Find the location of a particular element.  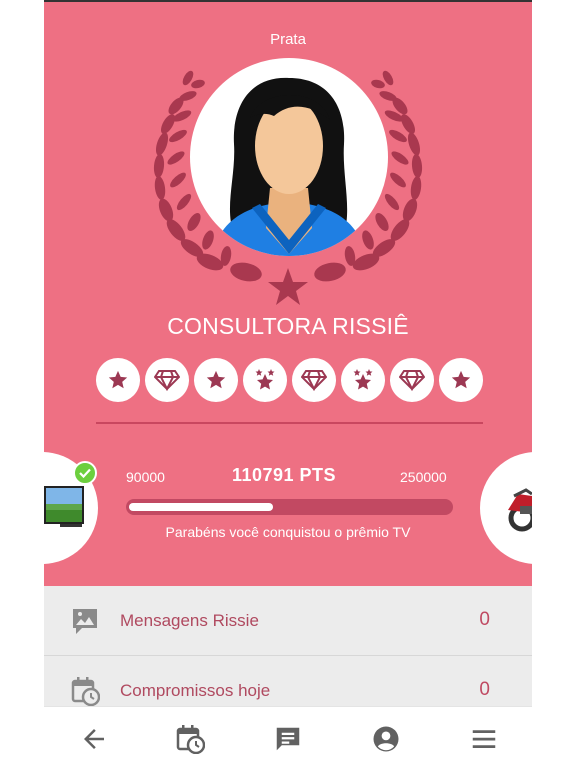

account-icon is located at coordinates (386, 739).